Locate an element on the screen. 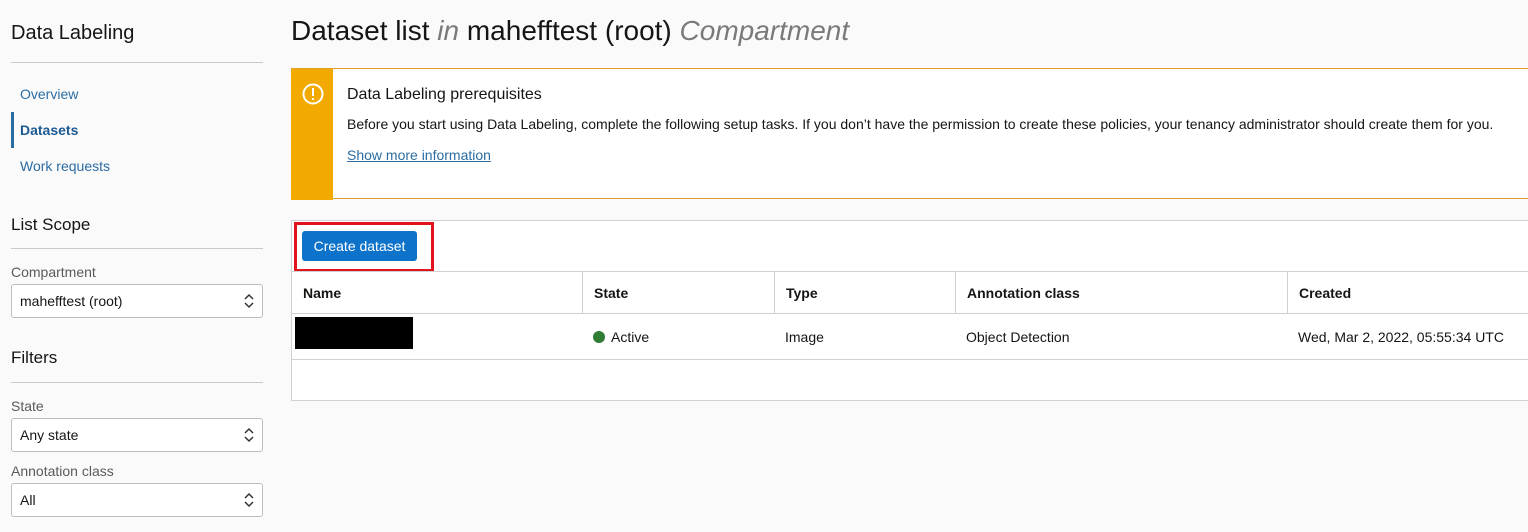 This screenshot has height=532, width=1528. redacted-name is located at coordinates (354, 333).